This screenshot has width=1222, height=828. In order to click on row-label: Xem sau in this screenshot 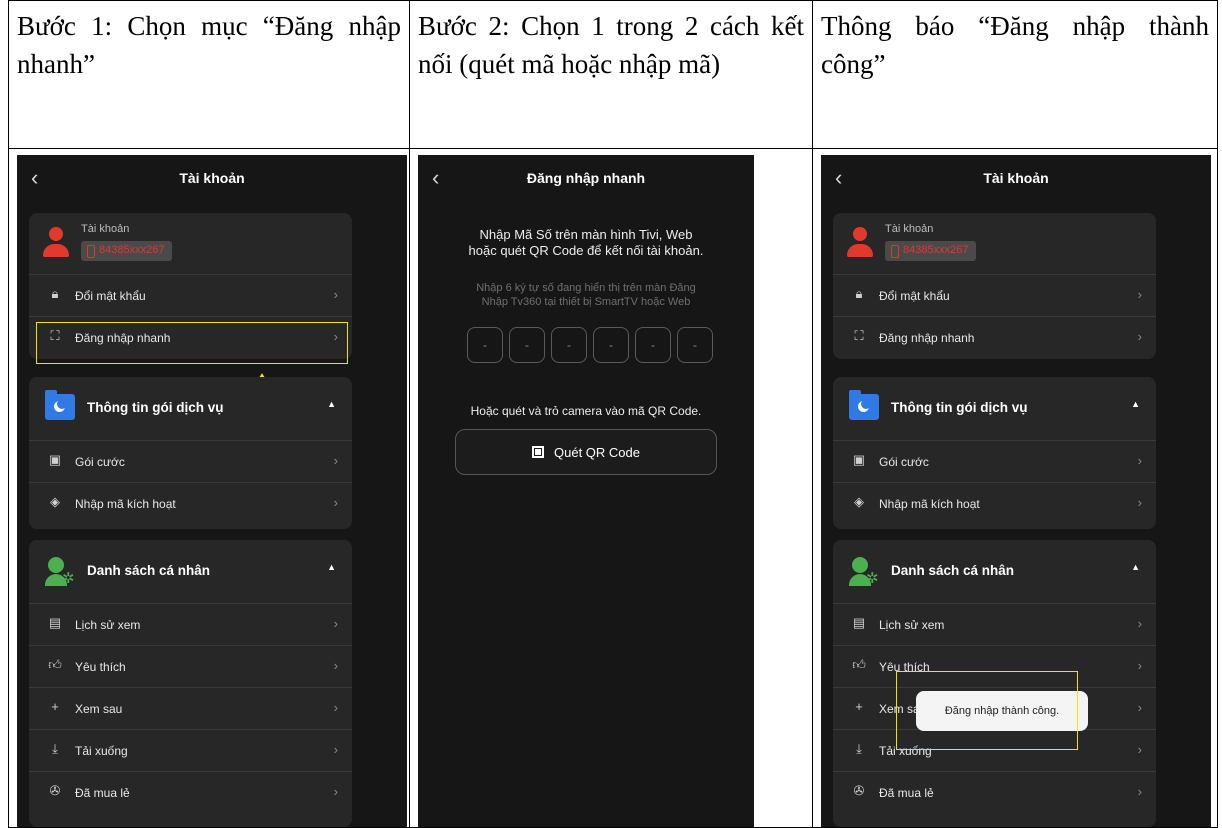, I will do `click(99, 709)`.